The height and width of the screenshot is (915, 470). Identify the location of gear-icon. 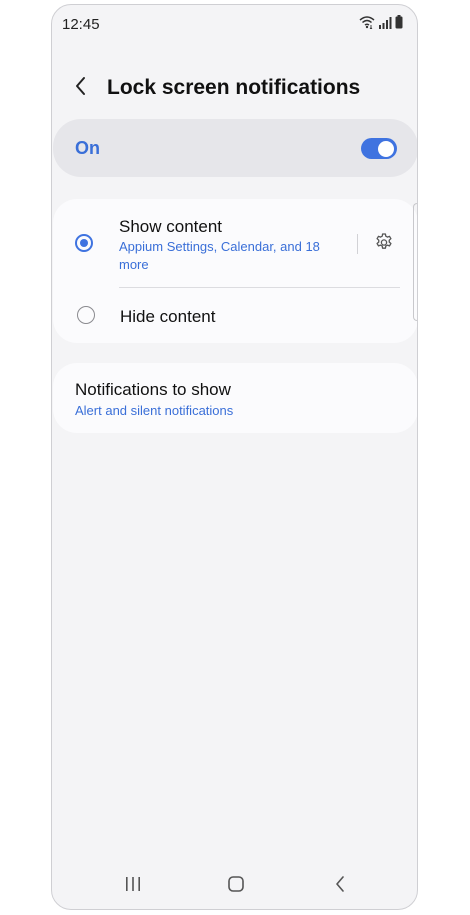
(384, 244).